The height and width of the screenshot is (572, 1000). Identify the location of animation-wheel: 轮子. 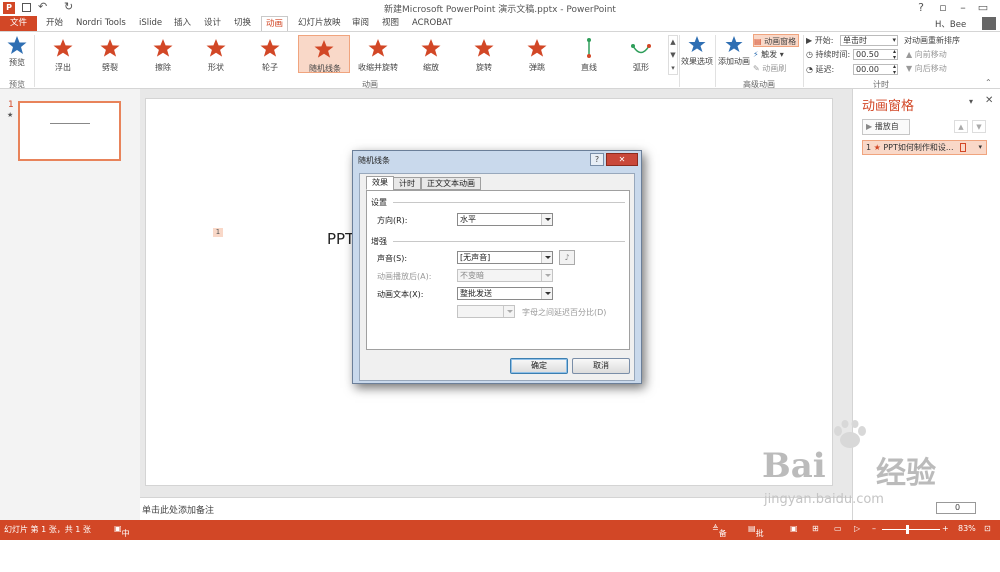
(270, 54).